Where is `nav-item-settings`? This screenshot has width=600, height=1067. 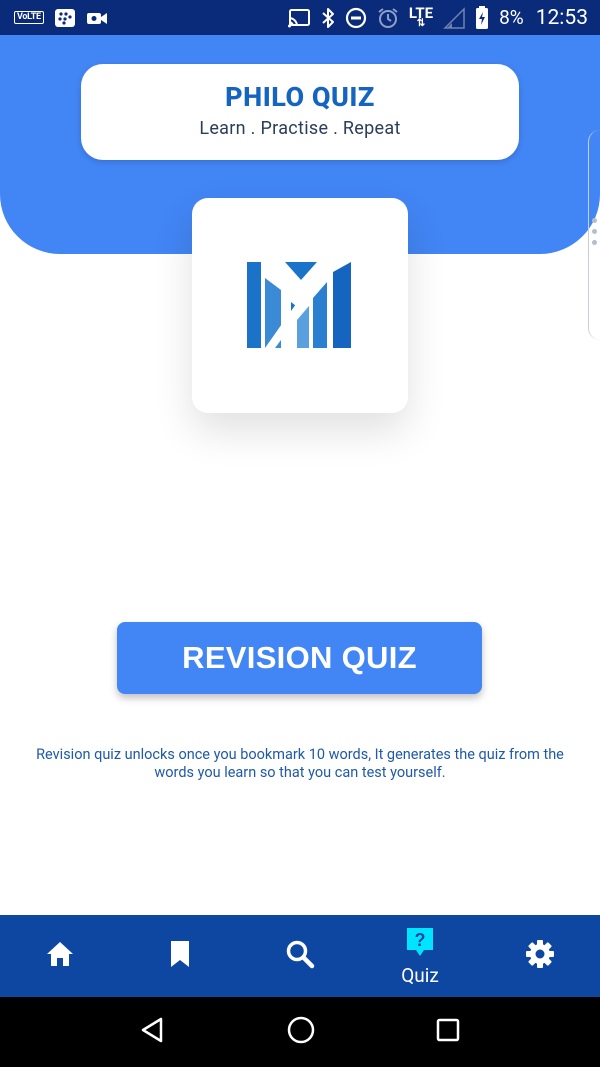 nav-item-settings is located at coordinates (540, 956).